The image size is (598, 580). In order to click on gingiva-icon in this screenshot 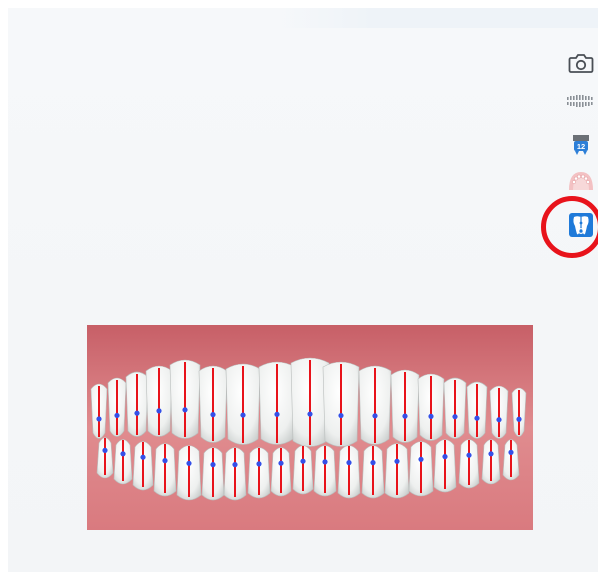, I will do `click(580, 181)`.